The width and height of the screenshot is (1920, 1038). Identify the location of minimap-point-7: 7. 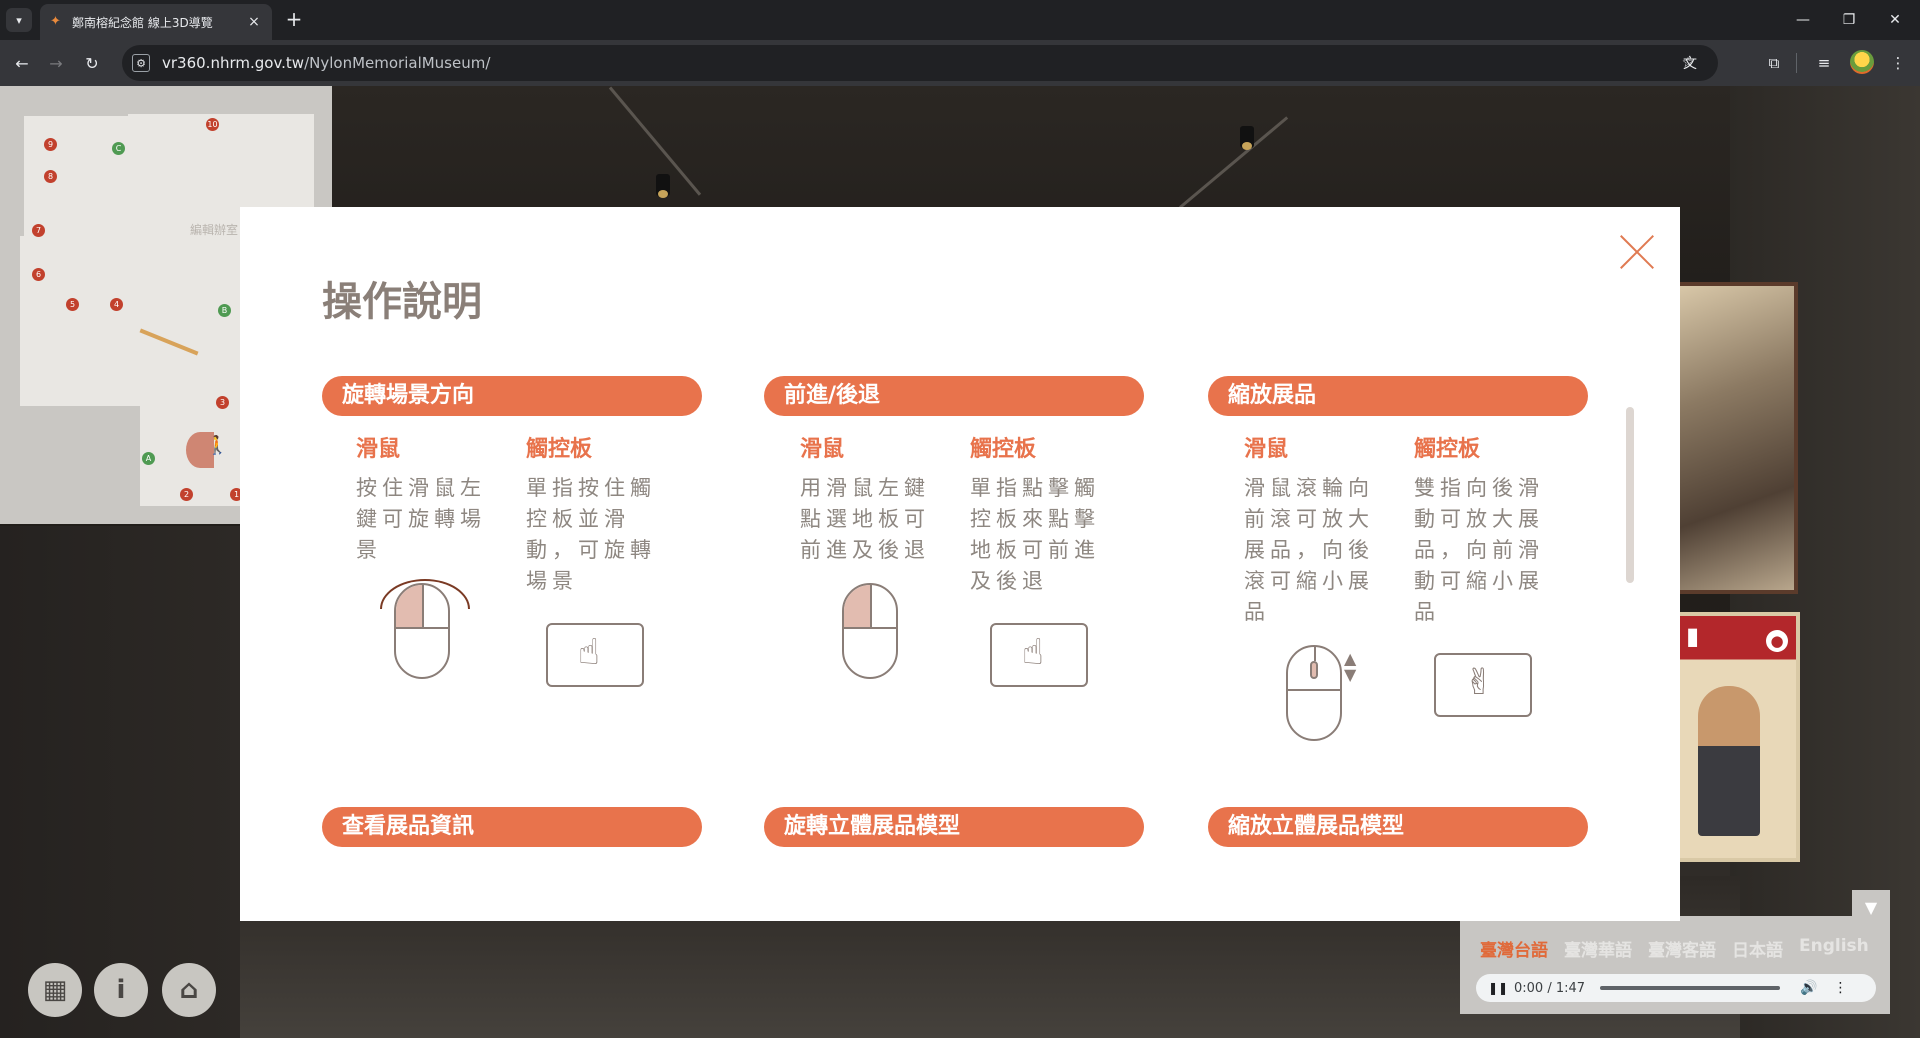
(38, 230).